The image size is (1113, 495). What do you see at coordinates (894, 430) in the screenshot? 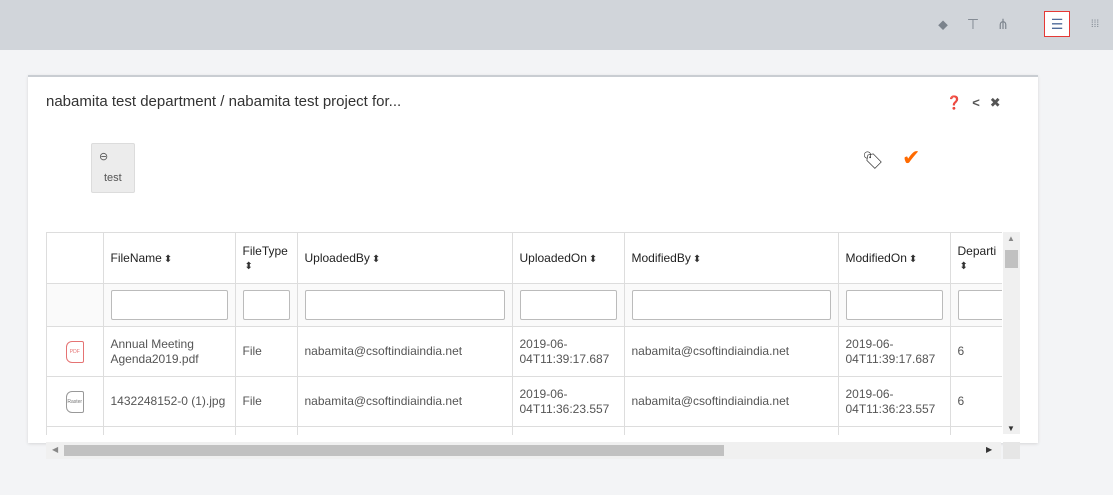
I see `cell-modifiedon` at bounding box center [894, 430].